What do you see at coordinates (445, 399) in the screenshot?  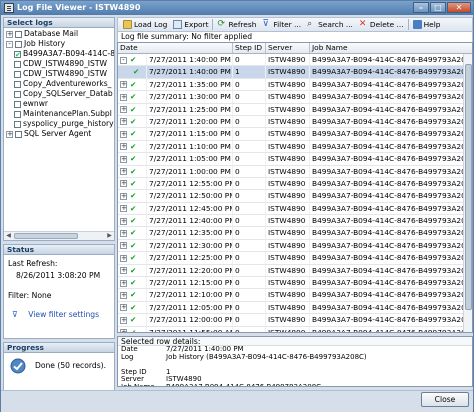 I see `close-button: Close` at bounding box center [445, 399].